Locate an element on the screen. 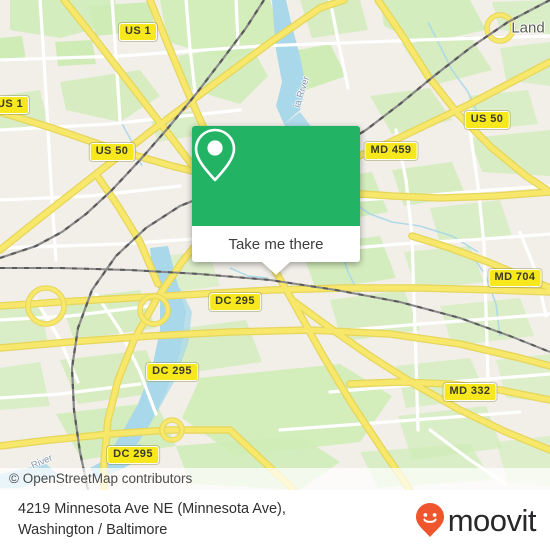 The height and width of the screenshot is (550, 550). moovit-wordmark: moovit is located at coordinates (492, 520).